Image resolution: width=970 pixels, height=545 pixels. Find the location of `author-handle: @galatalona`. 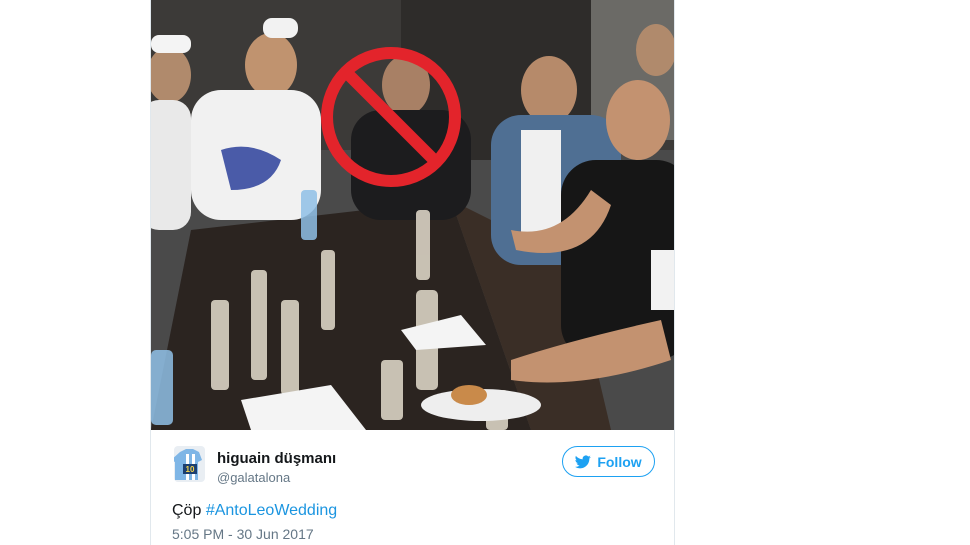

author-handle: @galatalona is located at coordinates (276, 478).